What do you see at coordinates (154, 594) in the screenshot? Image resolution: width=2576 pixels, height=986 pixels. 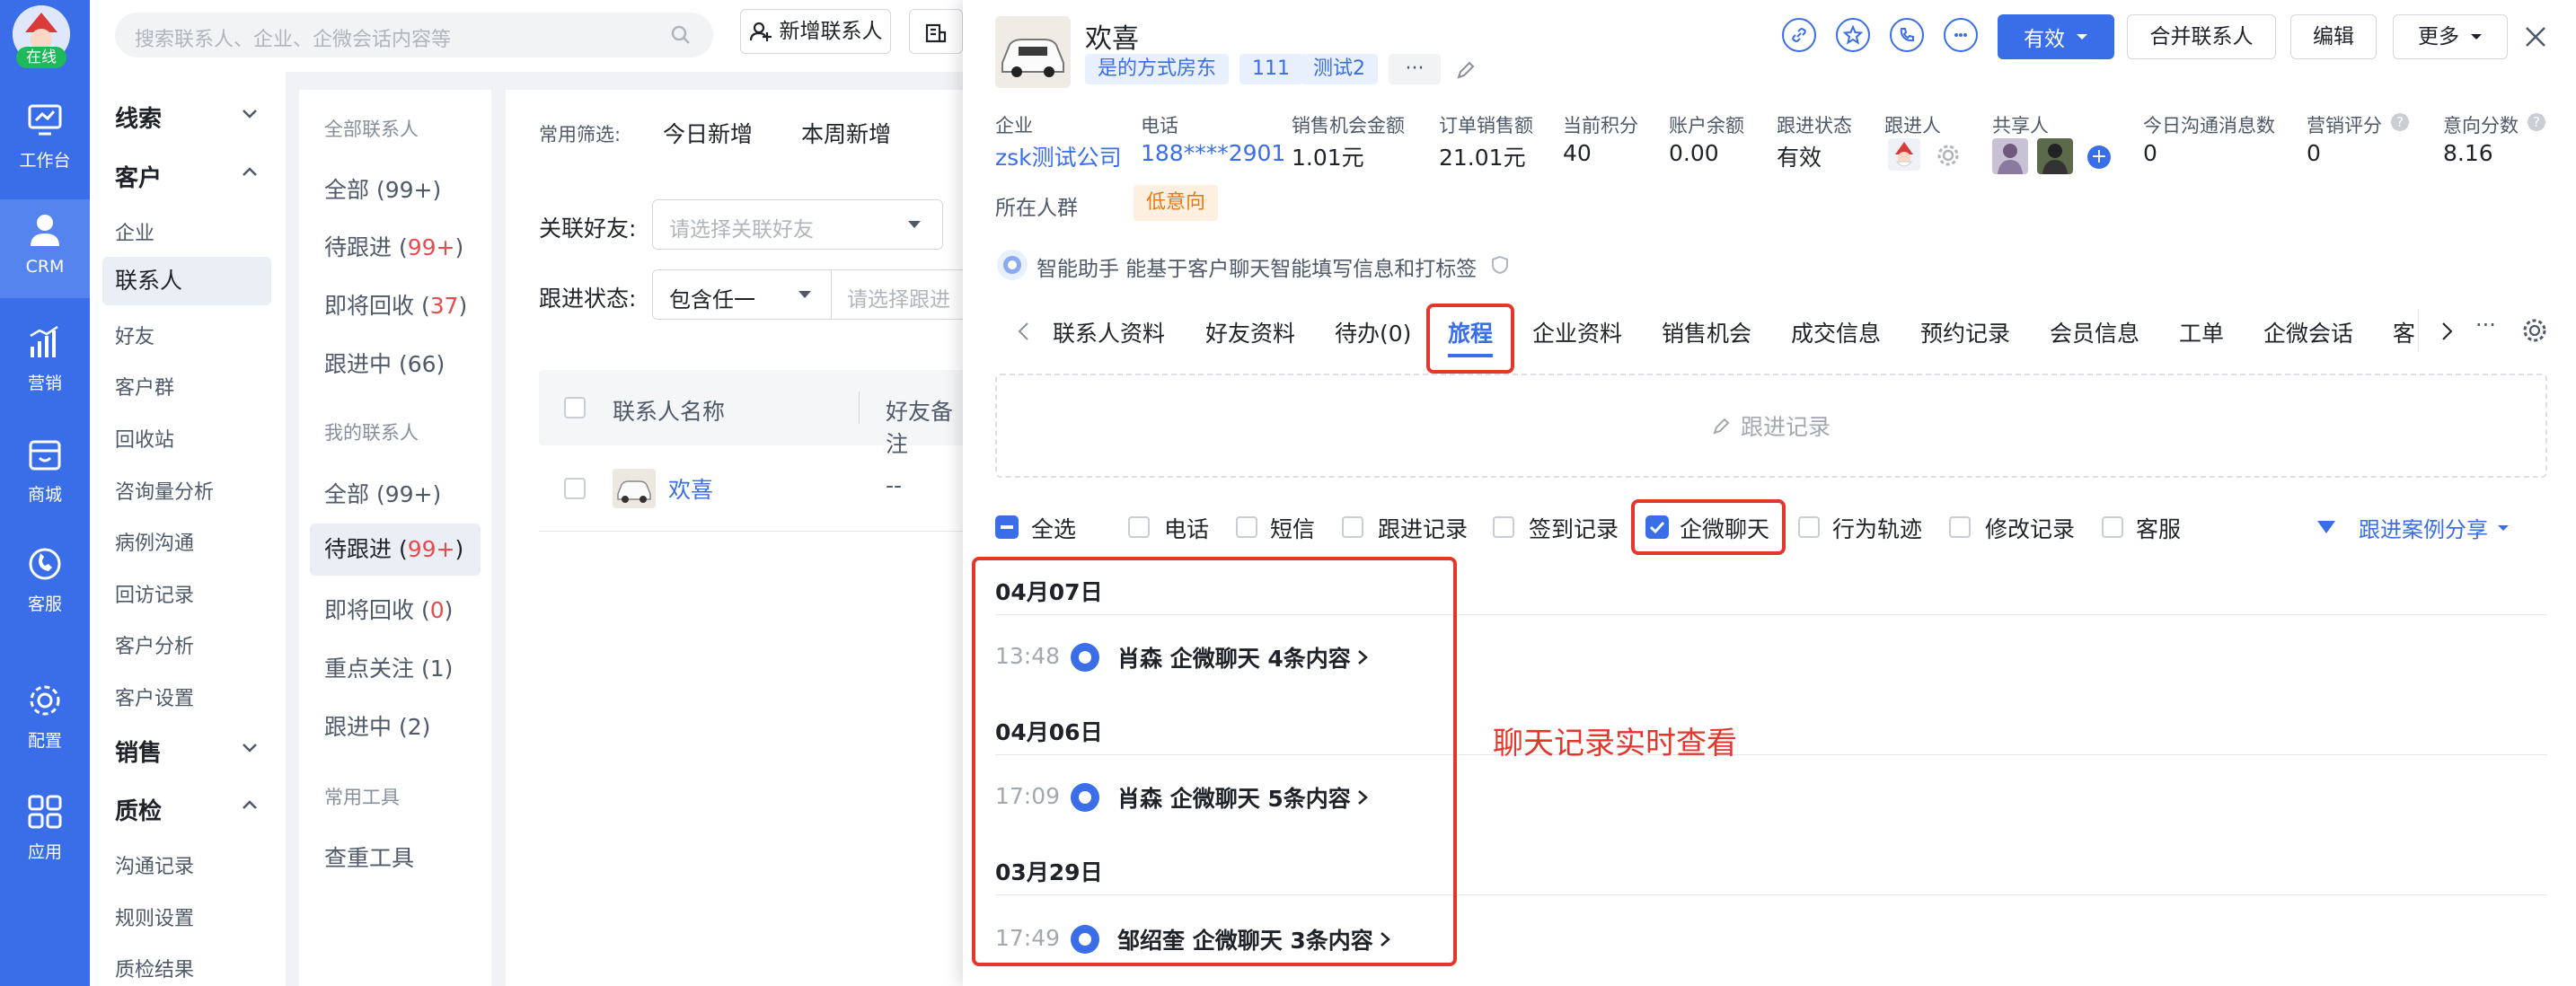 I see `nav-item-revisit: 回访记录` at bounding box center [154, 594].